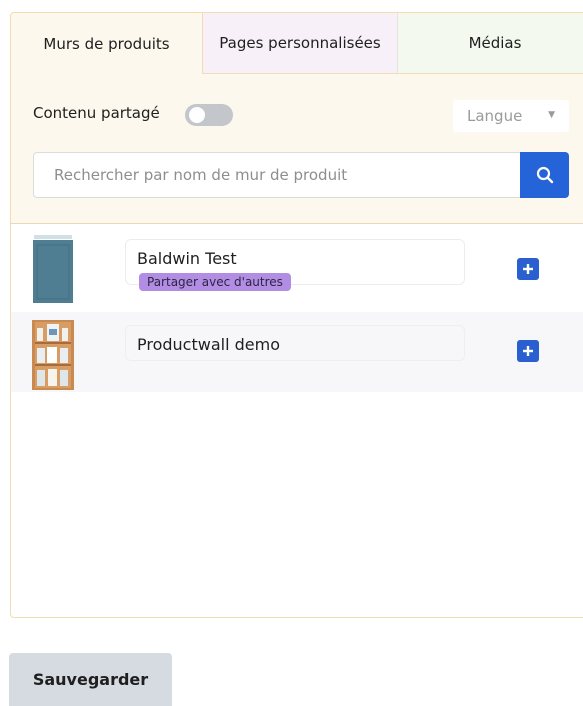 The width and height of the screenshot is (583, 706). I want to click on shared-content-label: Contenu partagé, so click(96, 113).